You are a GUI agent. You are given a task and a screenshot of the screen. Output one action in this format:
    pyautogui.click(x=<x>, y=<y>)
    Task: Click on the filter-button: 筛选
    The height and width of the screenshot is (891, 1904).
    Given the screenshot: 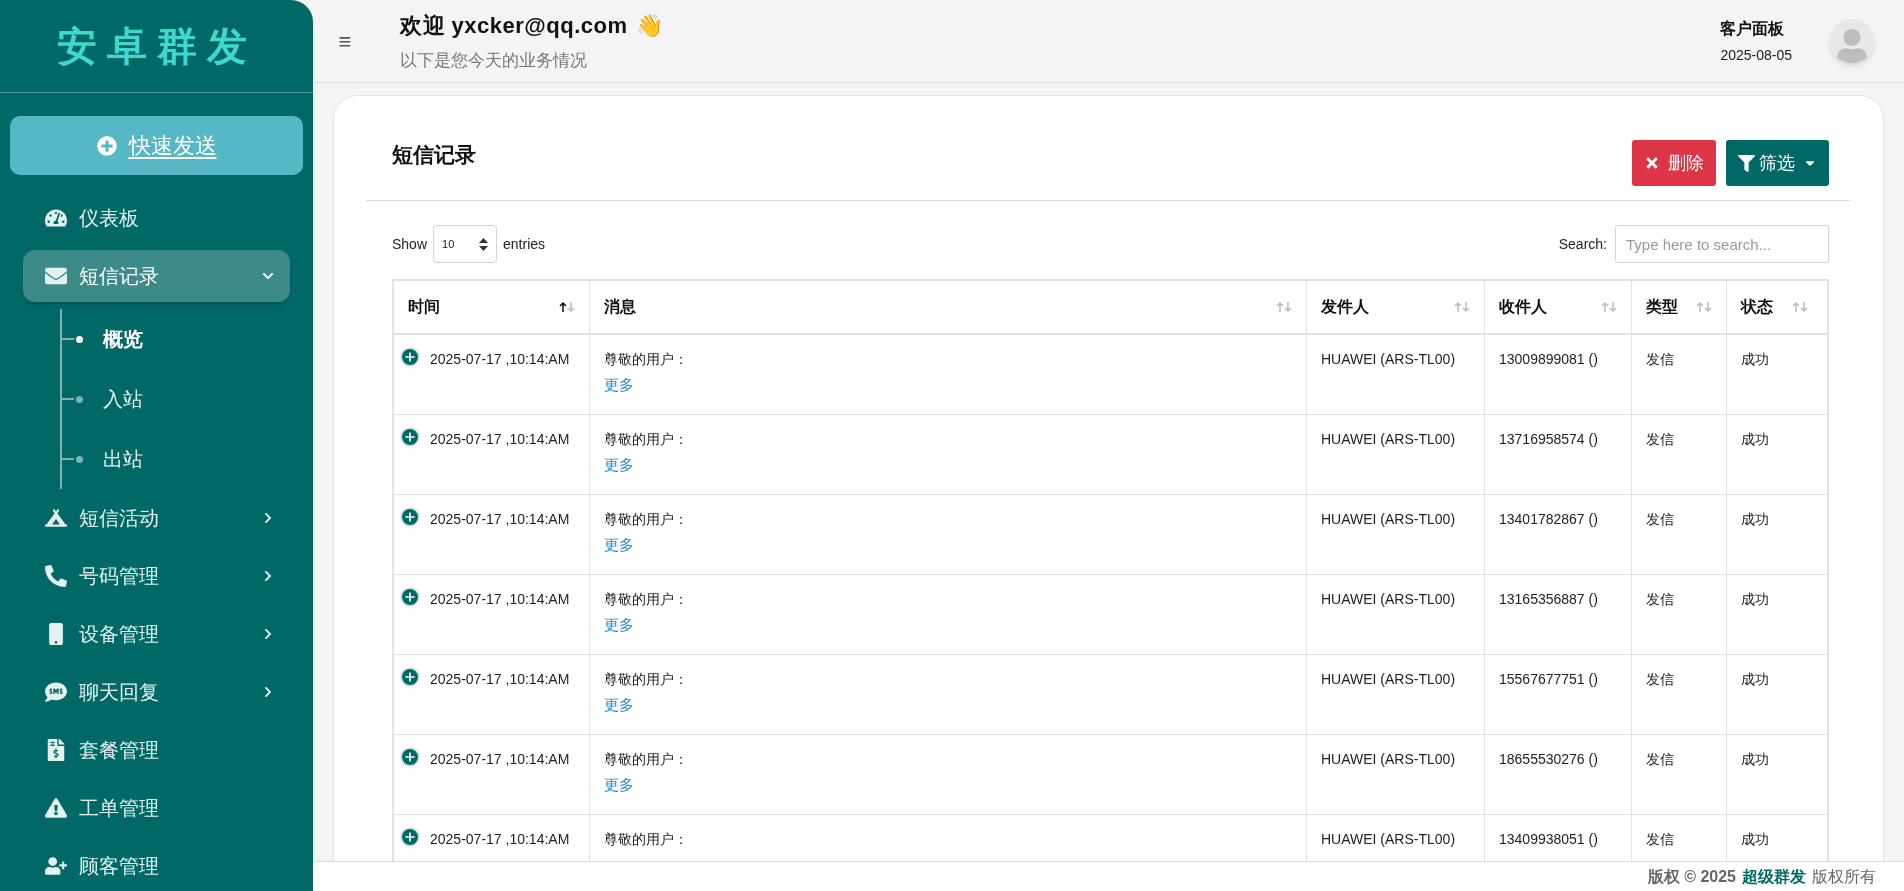 What is the action you would take?
    pyautogui.click(x=1777, y=163)
    